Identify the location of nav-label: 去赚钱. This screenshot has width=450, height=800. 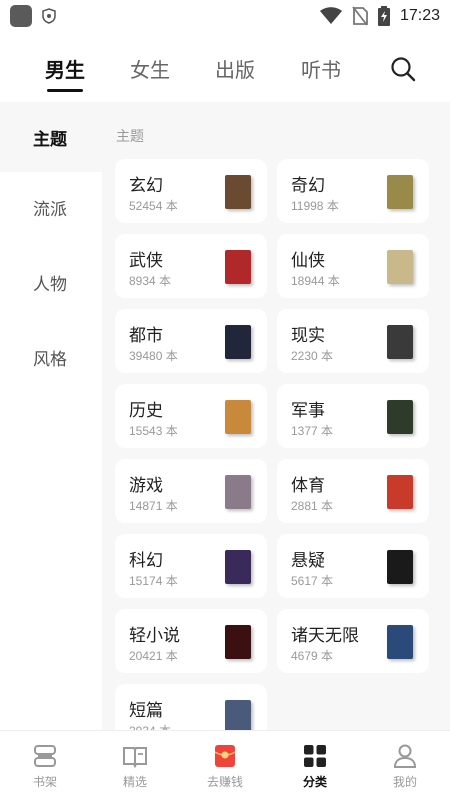
(224, 782).